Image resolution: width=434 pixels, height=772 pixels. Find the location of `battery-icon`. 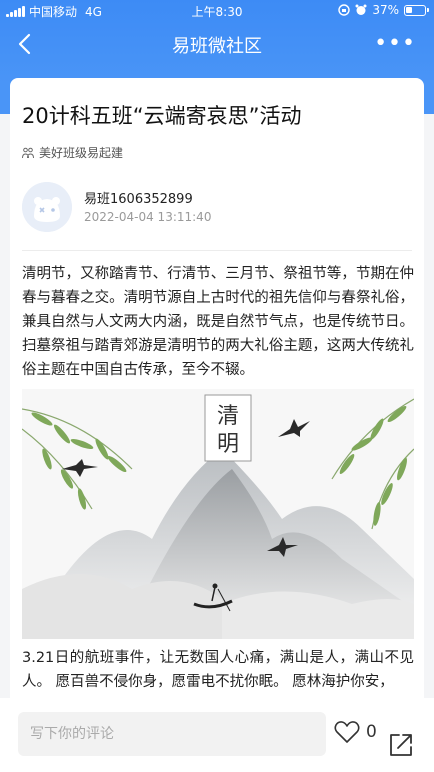

battery-icon is located at coordinates (416, 10).